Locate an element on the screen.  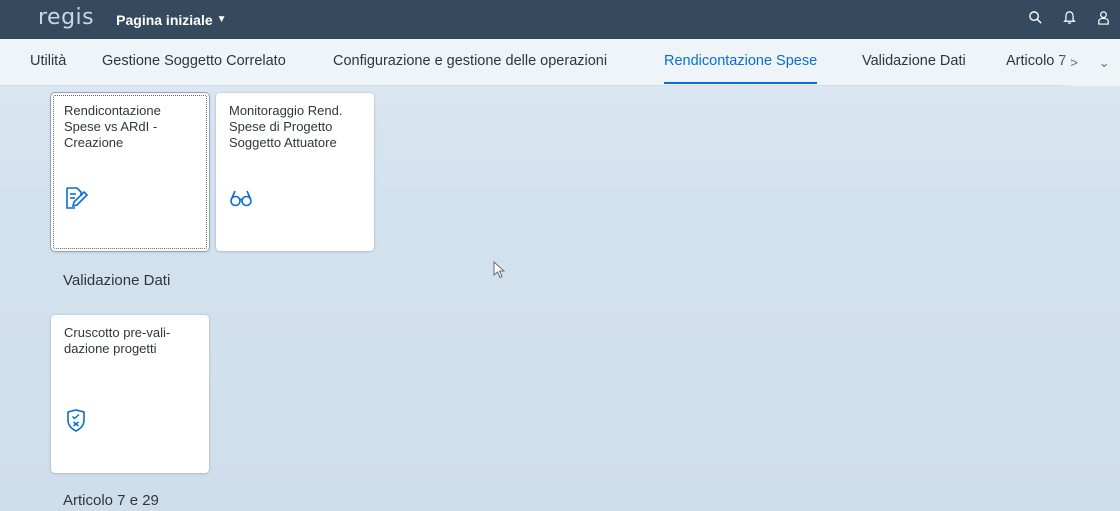
tab-gestione-soggetto-correlato: Gestione Soggetto Correlato is located at coordinates (194, 62).